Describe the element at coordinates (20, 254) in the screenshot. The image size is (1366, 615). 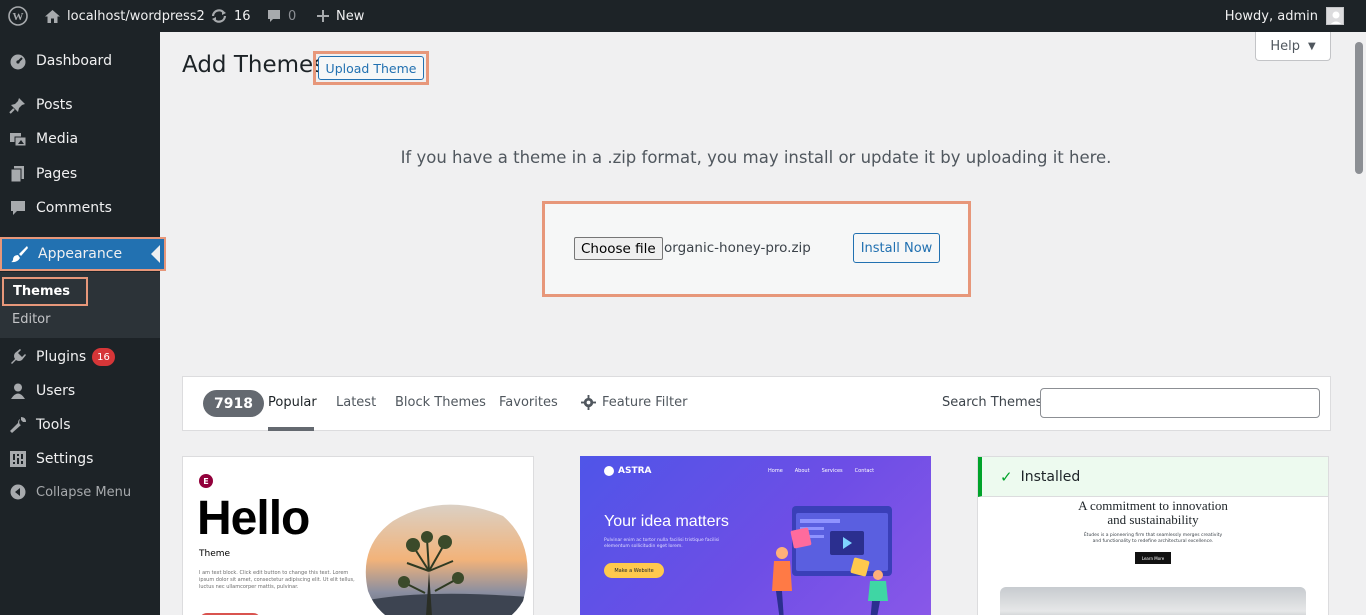
I see `paintbrush-icon` at that location.